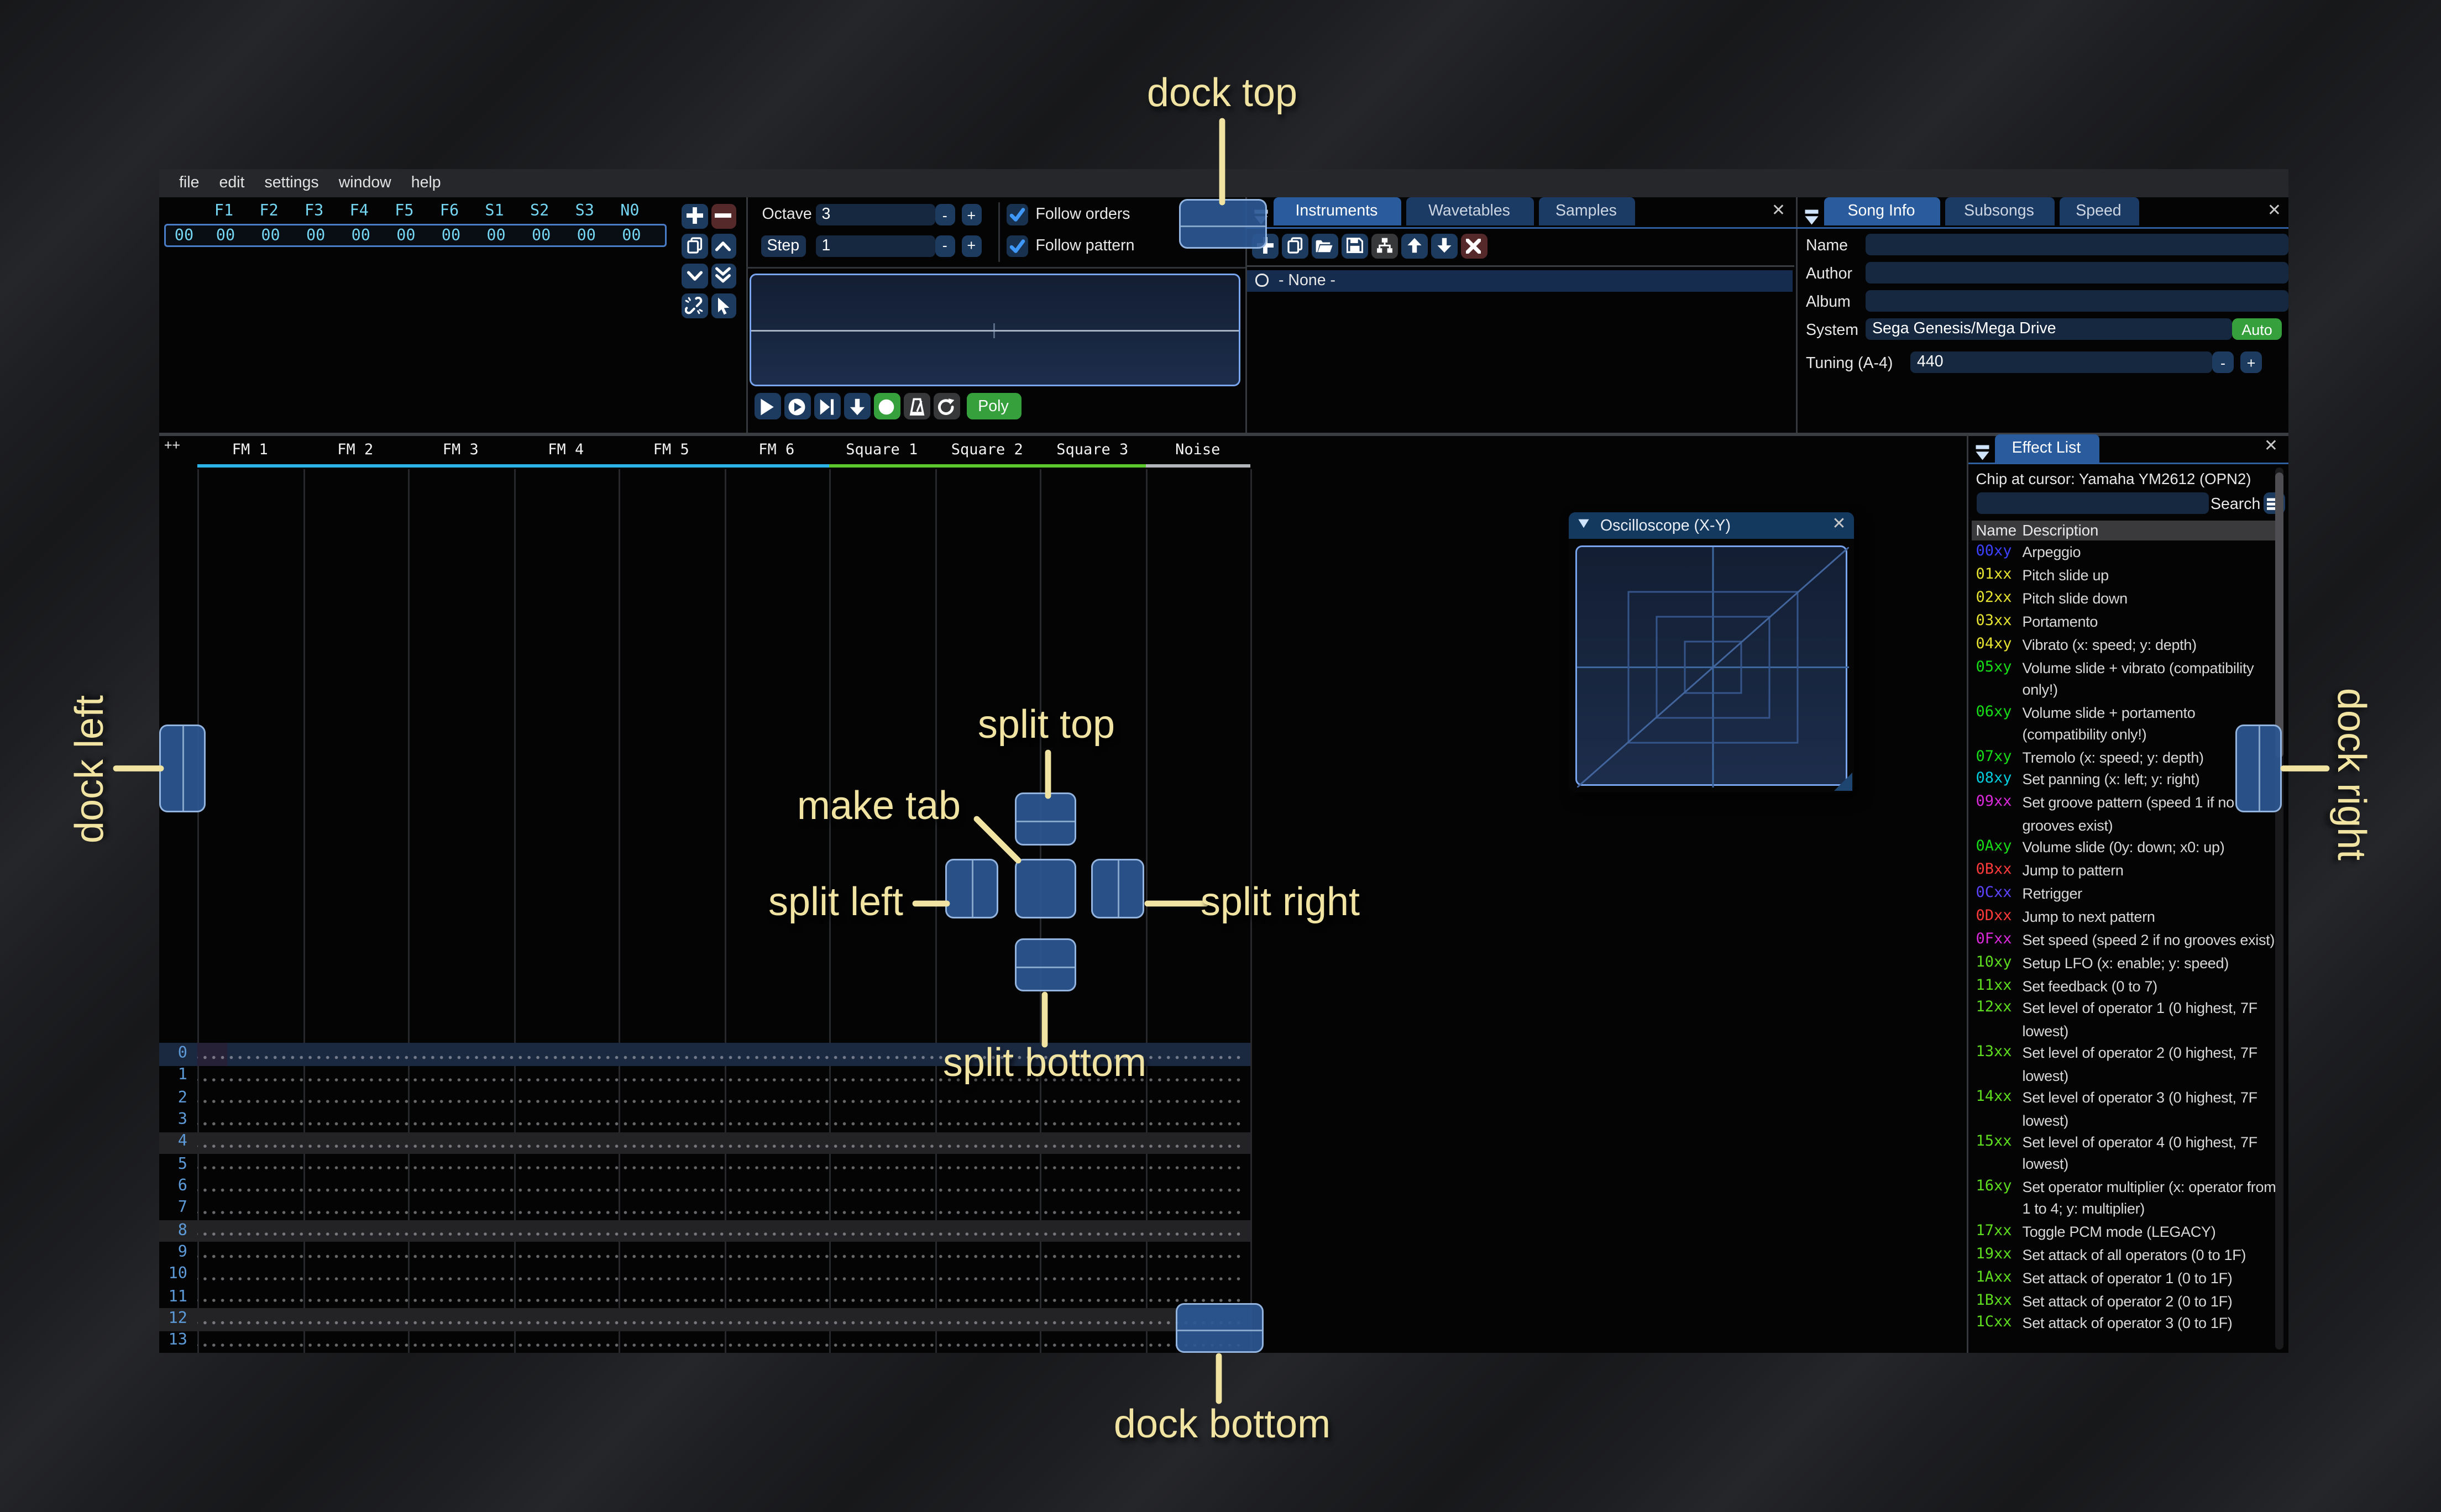 The image size is (2441, 1512). I want to click on effect-row: 0Axy Volume slide (0y: down; x0: up), so click(2128, 848).